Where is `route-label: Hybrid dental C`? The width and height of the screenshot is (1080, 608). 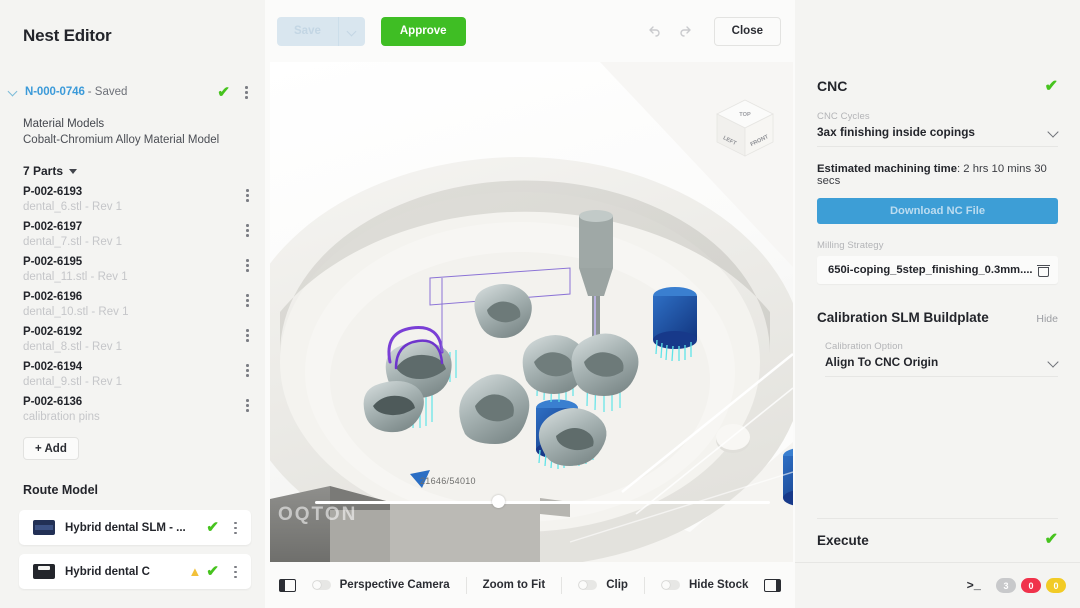
route-label: Hybrid dental C is located at coordinates (107, 571).